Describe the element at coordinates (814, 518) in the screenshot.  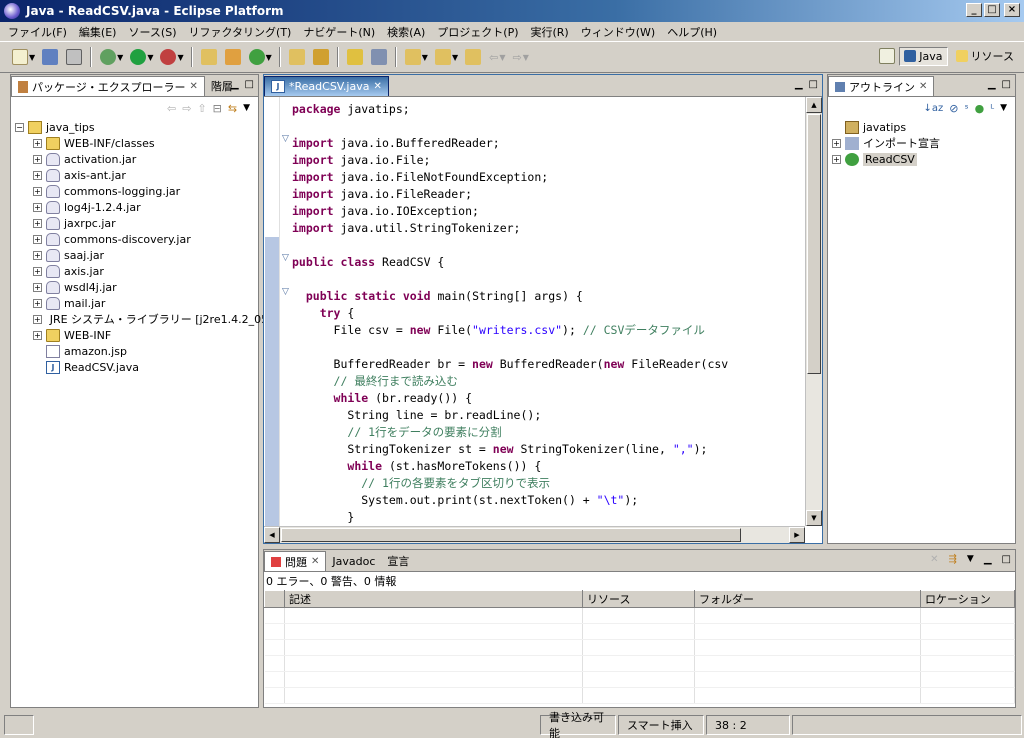
I see `scroll-down-icon: ▼` at that location.